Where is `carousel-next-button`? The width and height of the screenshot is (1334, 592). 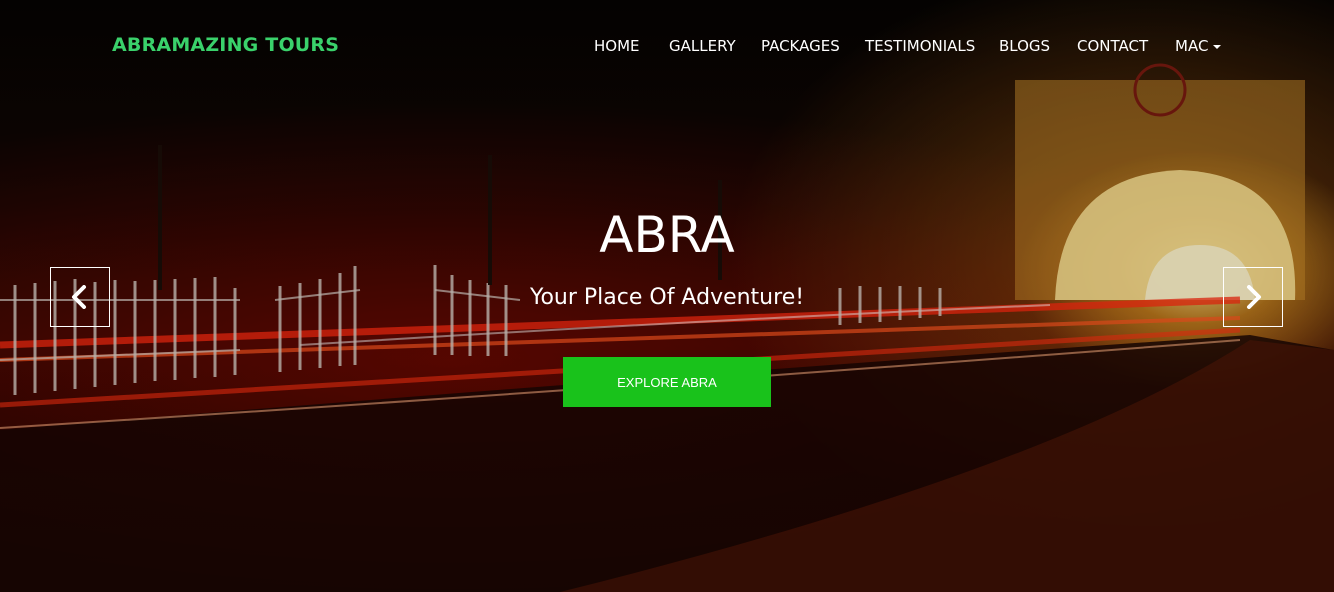
carousel-next-button is located at coordinates (1253, 297).